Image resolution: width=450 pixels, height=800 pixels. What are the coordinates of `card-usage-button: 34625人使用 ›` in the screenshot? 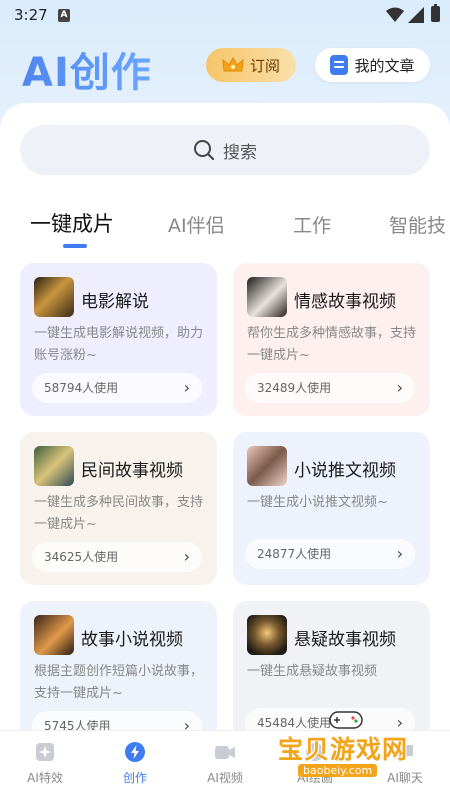 It's located at (117, 557).